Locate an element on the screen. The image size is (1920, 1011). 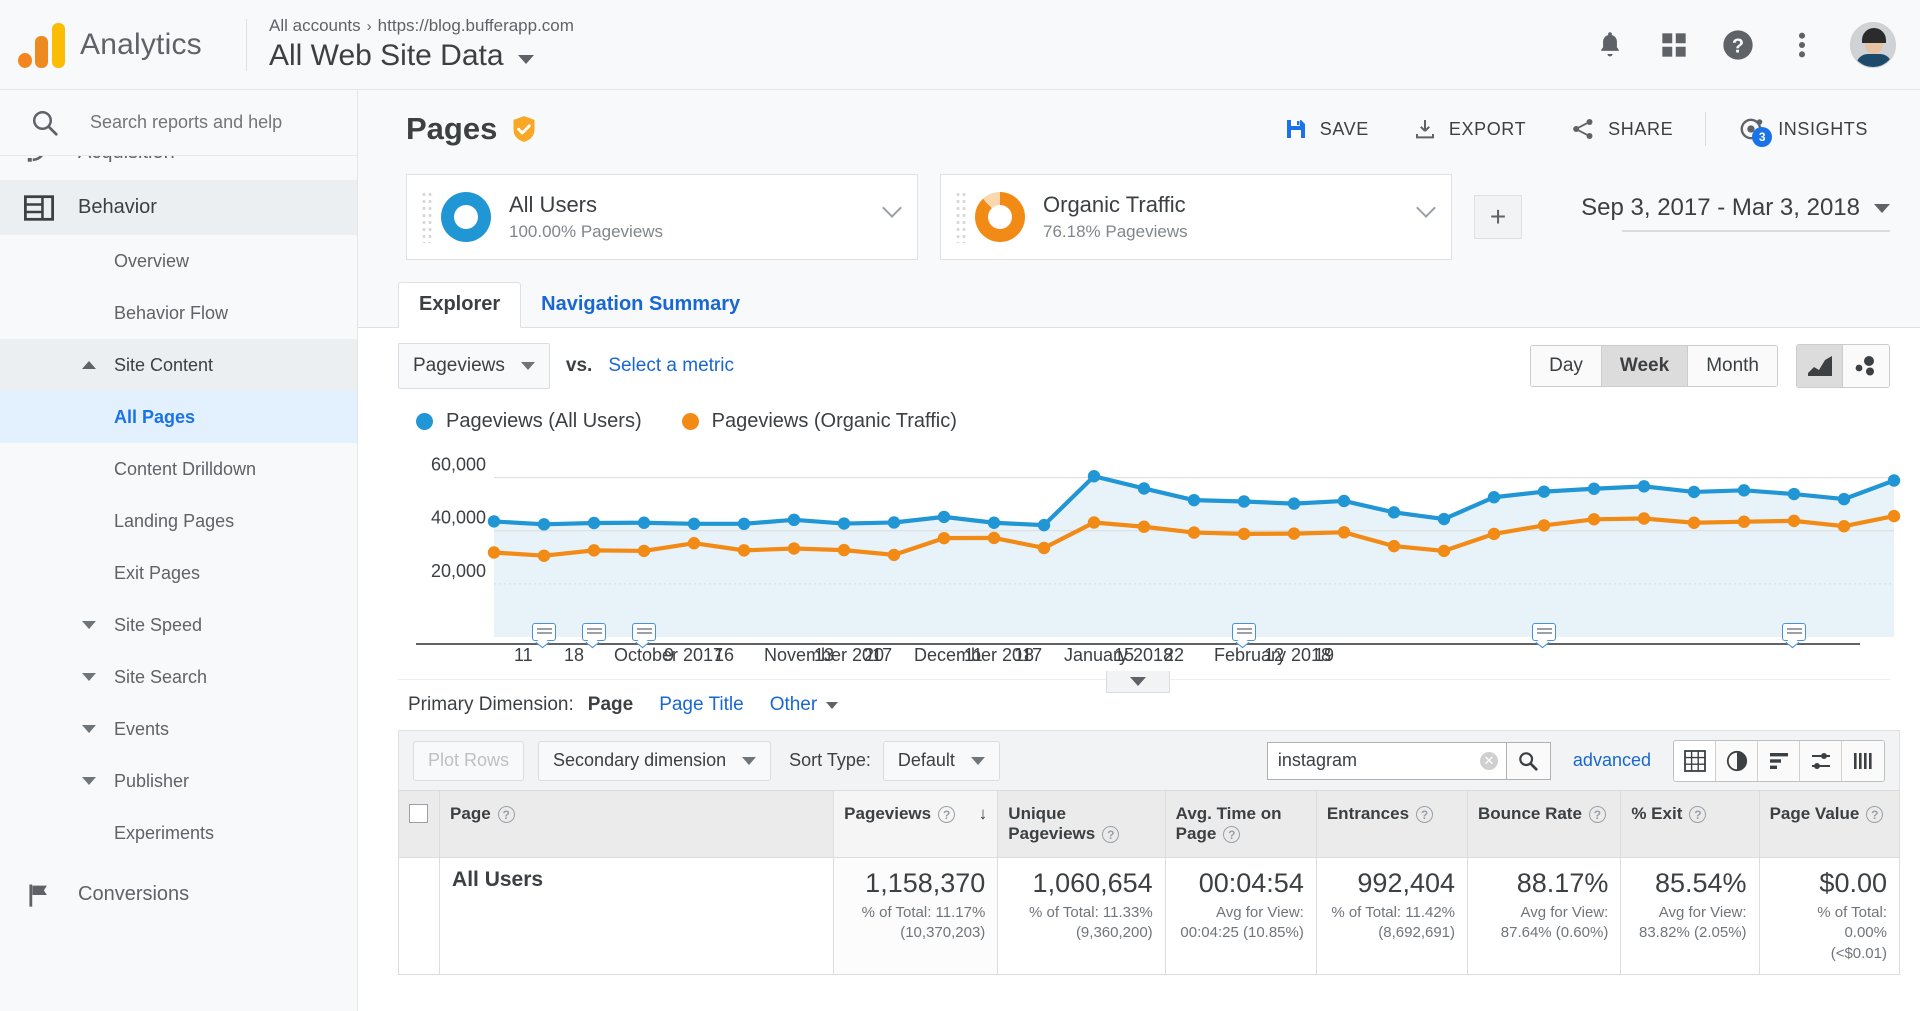
sidebar-item-behavior-flow: Behavior Flow is located at coordinates (178, 313).